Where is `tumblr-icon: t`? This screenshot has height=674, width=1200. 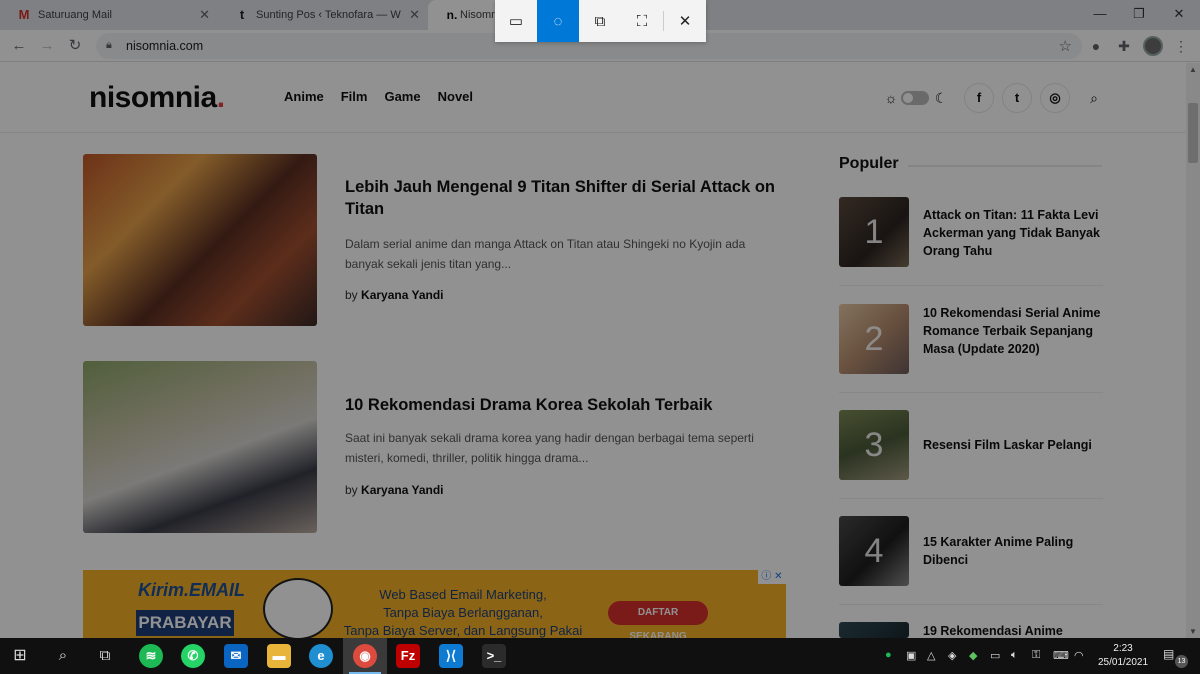 tumblr-icon: t is located at coordinates (242, 14).